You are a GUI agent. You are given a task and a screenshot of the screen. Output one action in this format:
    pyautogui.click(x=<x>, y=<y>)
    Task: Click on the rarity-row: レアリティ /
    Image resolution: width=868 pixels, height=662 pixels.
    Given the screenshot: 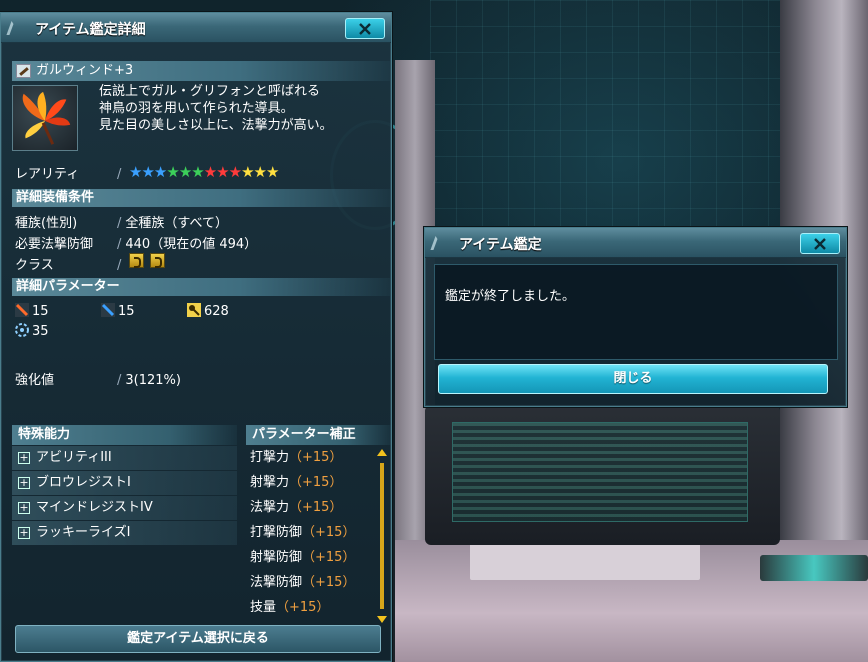 What is the action you would take?
    pyautogui.click(x=70, y=172)
    